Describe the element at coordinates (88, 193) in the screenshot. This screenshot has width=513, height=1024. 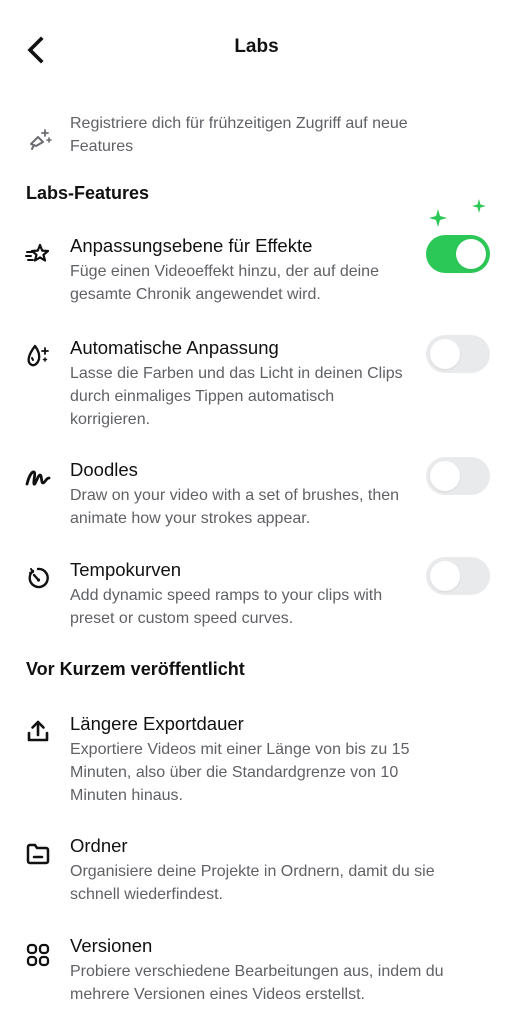
I see `labs-features-heading: Labs-Features` at that location.